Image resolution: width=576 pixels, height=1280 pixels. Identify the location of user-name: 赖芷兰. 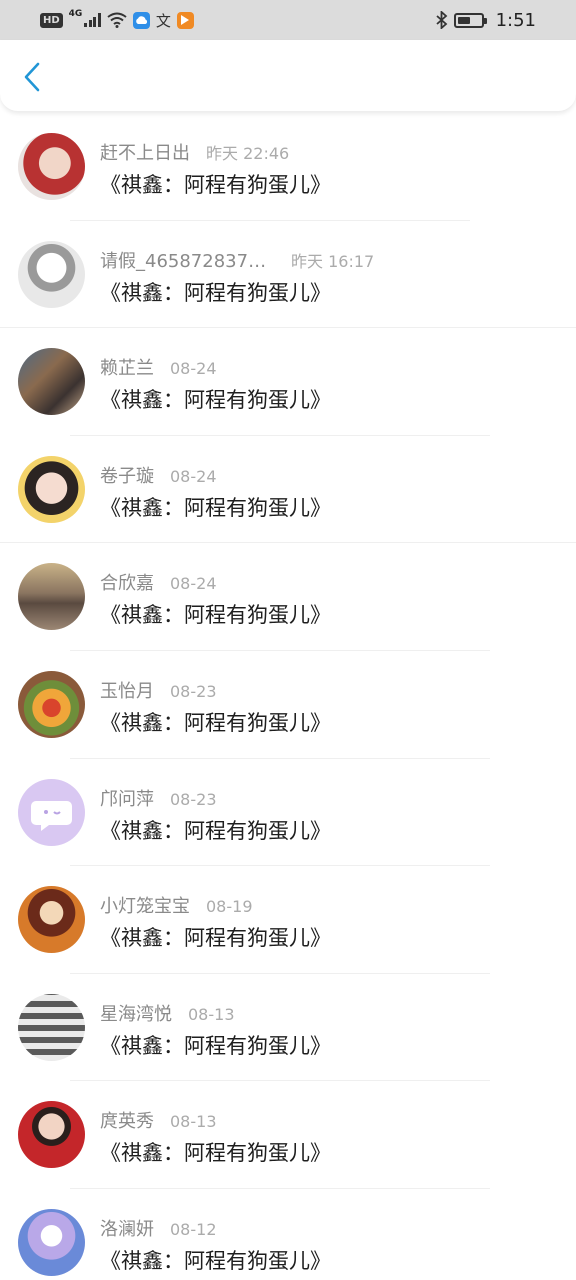
(127, 369).